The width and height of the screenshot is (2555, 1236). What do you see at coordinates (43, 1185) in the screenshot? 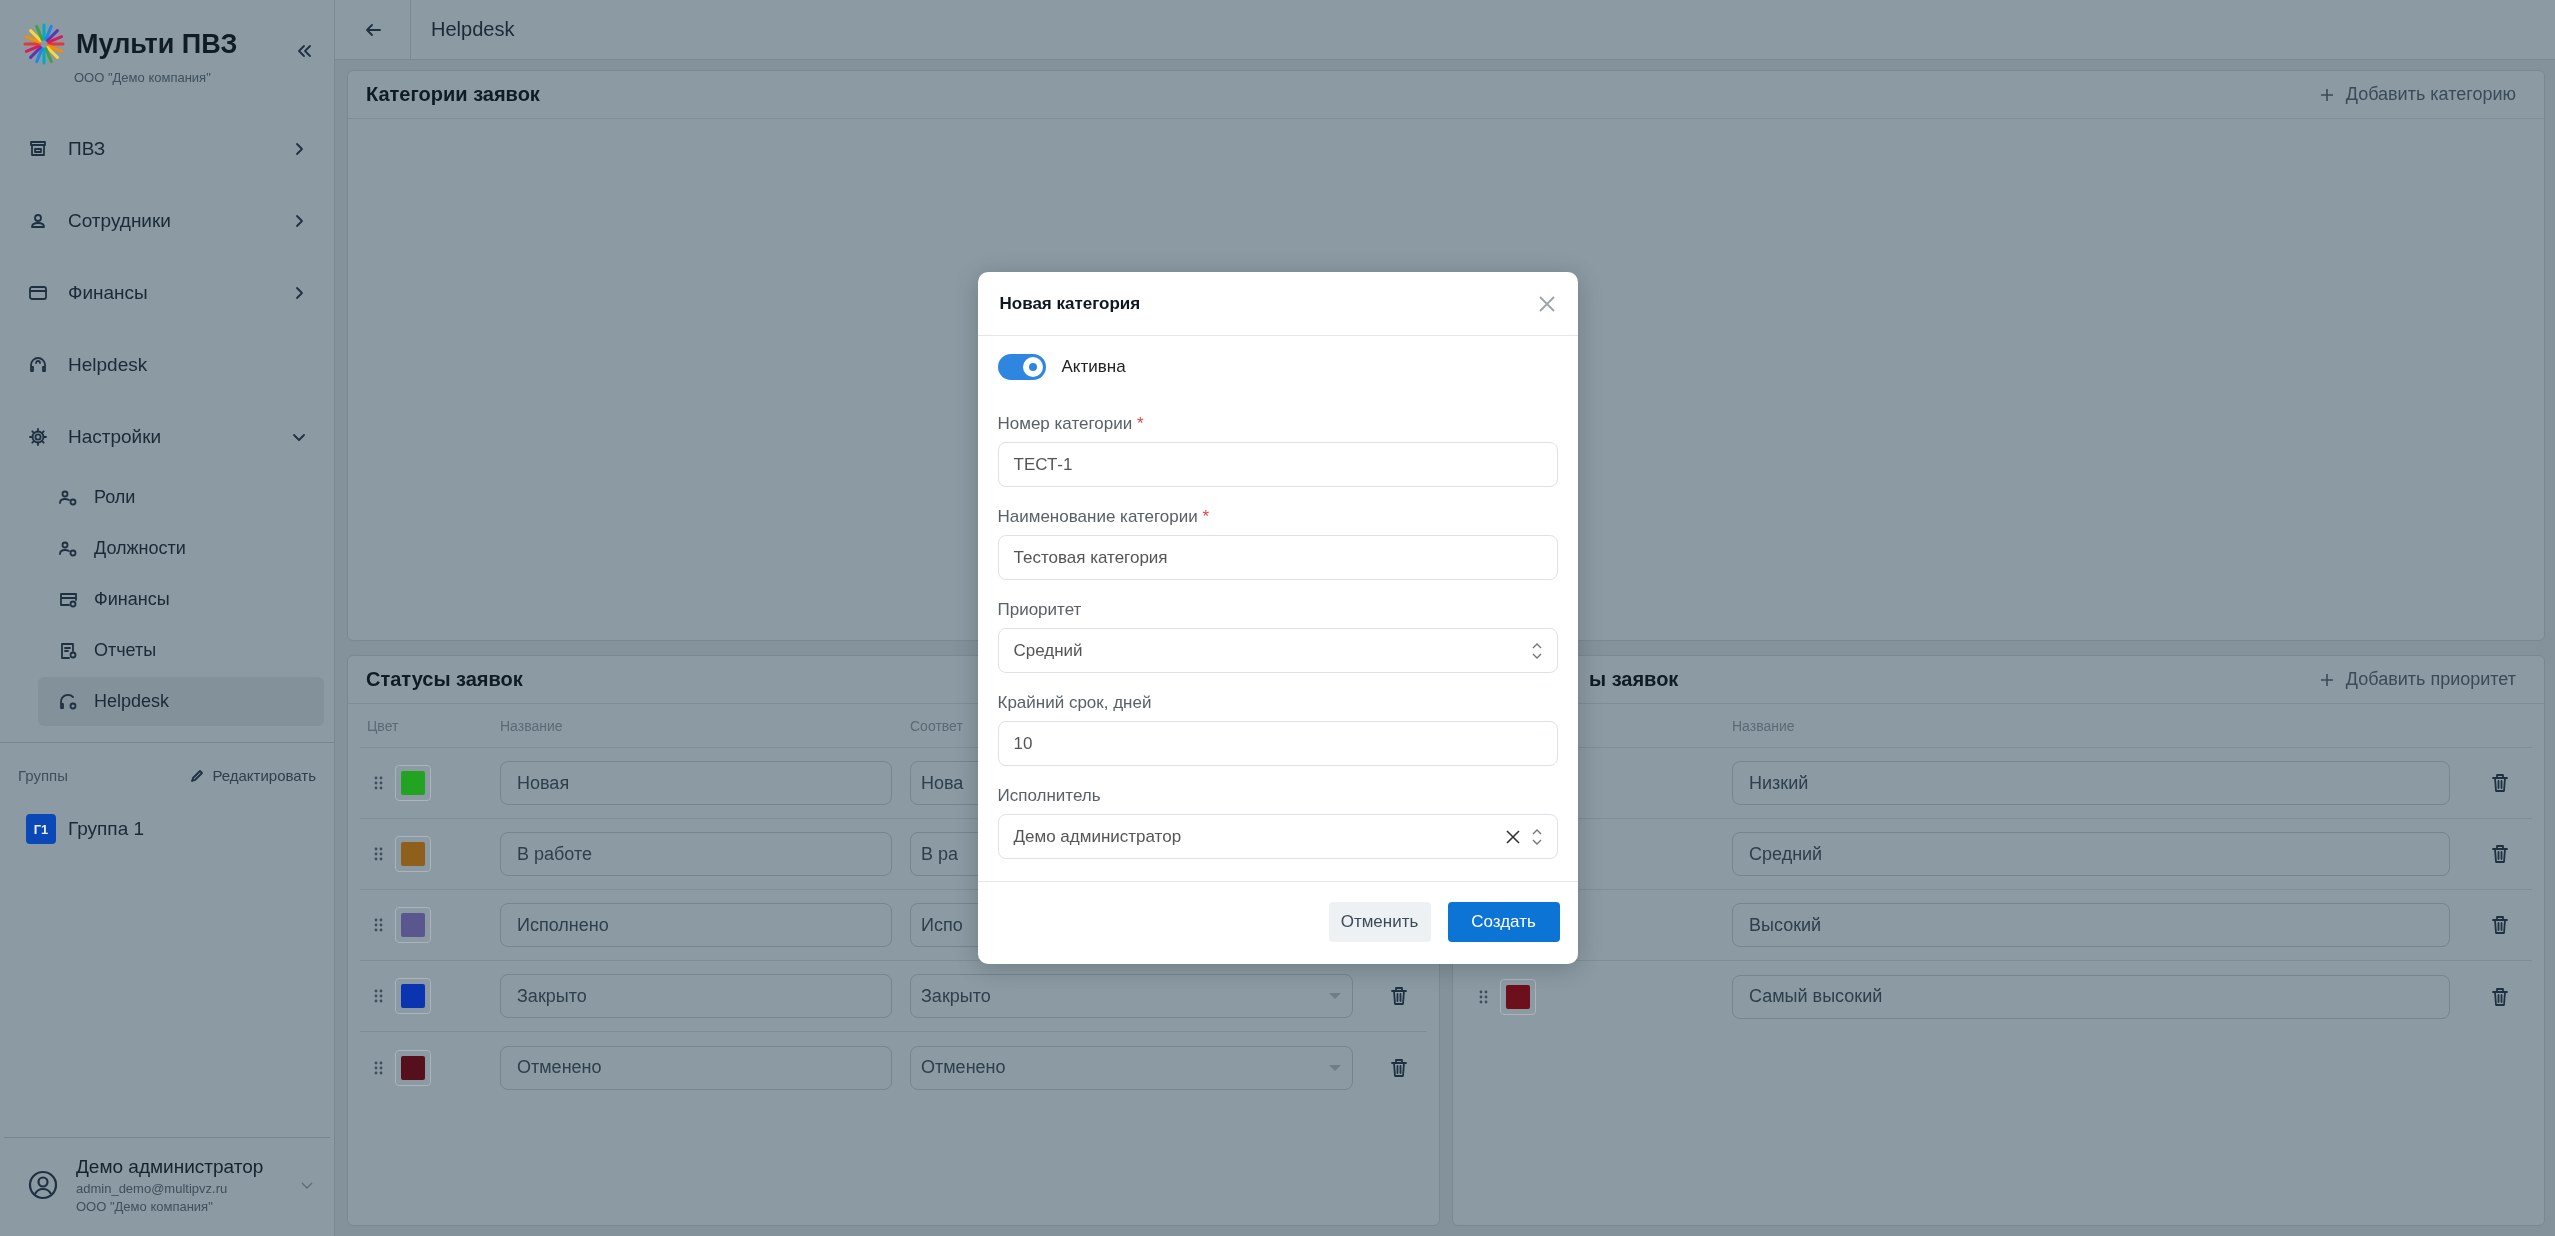
I see `user-avatar-icon` at bounding box center [43, 1185].